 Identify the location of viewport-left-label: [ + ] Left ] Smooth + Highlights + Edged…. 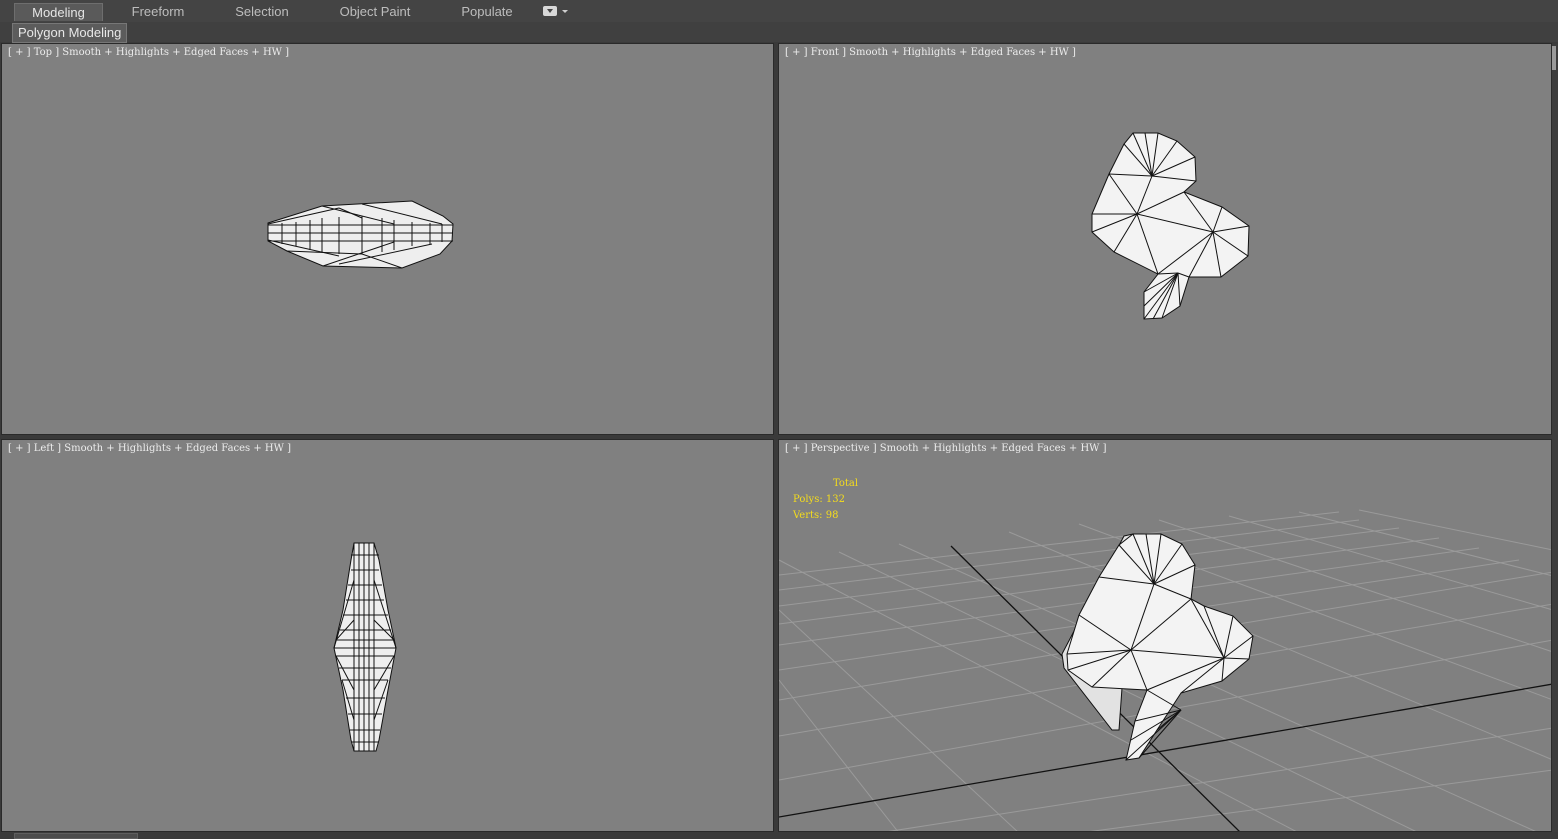
(149, 448).